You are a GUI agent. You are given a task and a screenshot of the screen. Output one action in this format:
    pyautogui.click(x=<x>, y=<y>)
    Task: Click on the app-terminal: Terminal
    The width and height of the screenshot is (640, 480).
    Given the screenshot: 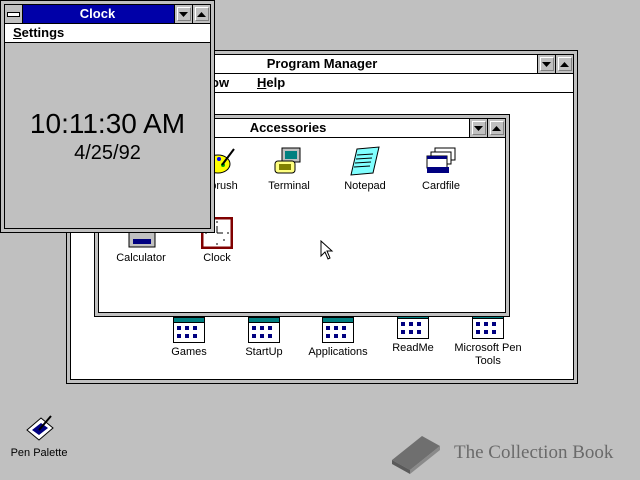 What is the action you would take?
    pyautogui.click(x=289, y=169)
    